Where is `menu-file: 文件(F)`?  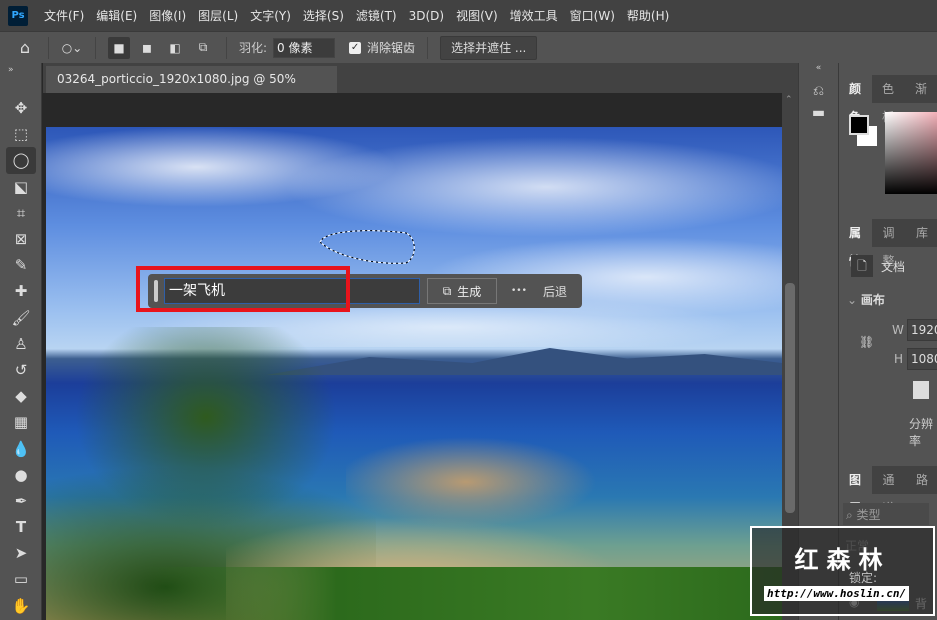
menu-file: 文件(F) is located at coordinates (64, 15).